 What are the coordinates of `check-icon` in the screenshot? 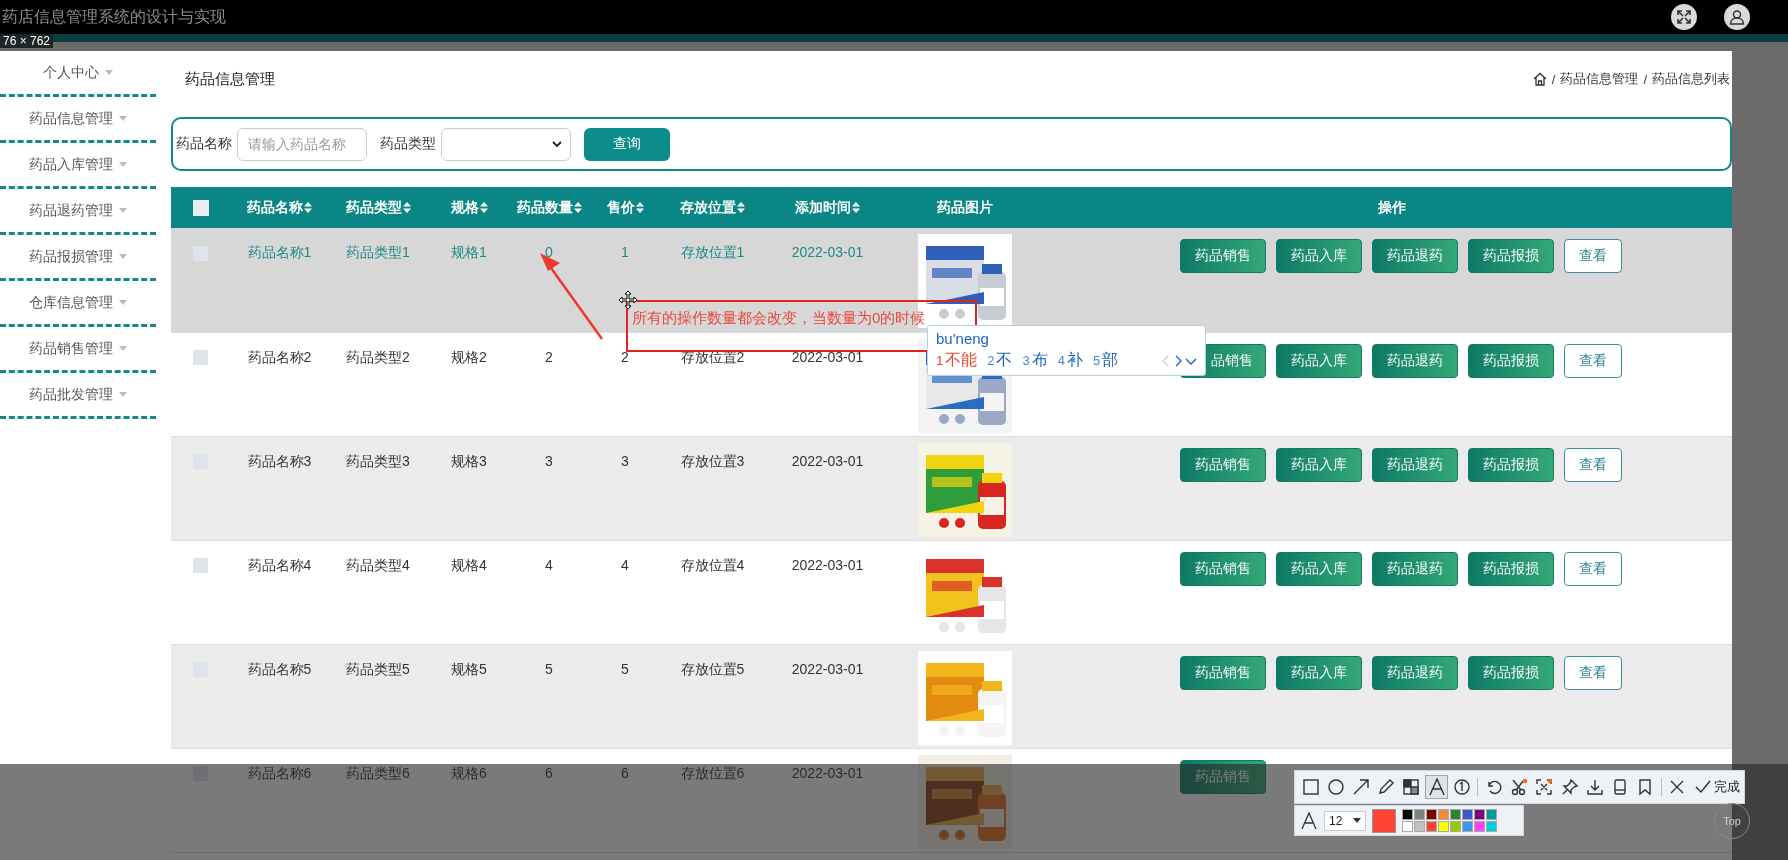 It's located at (1703, 787).